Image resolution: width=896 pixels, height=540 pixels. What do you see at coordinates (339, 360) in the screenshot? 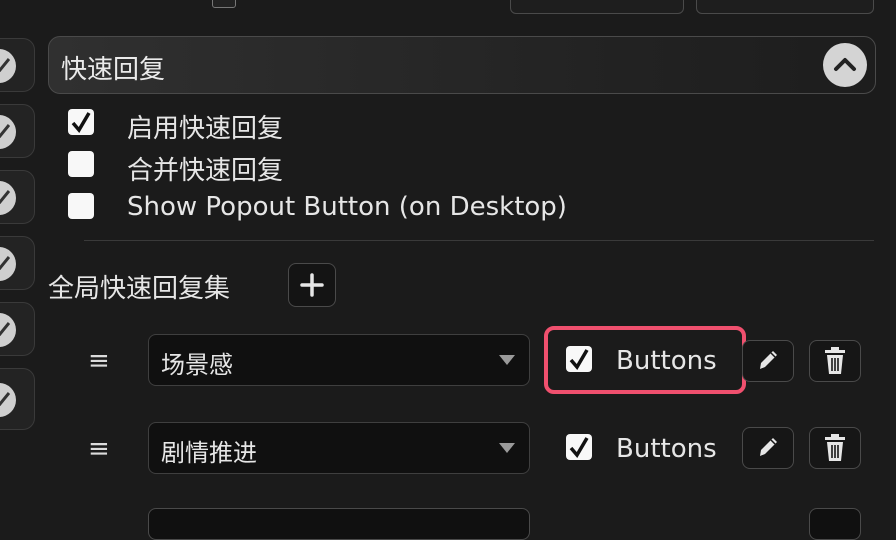
I see `quick-reply-set-select: 场景感` at bounding box center [339, 360].